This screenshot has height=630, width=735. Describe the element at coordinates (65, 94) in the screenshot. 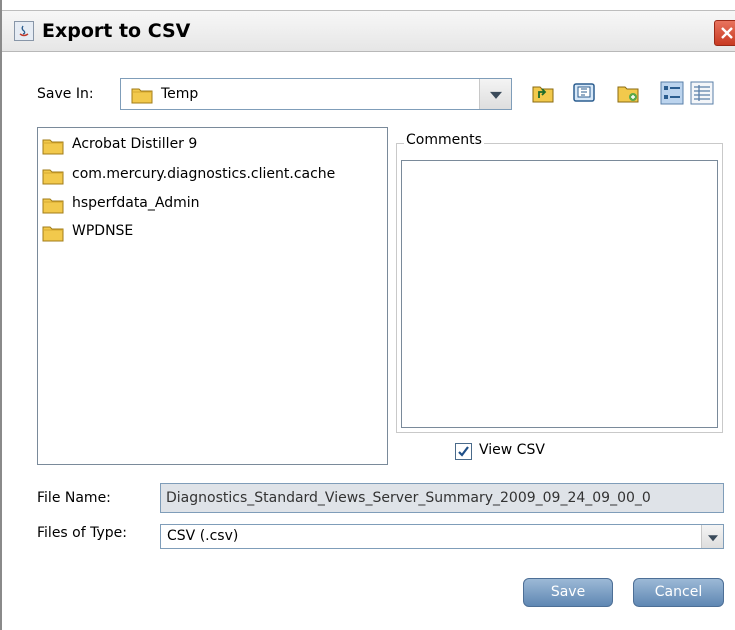

I see `save-in-label: Save In:` at that location.